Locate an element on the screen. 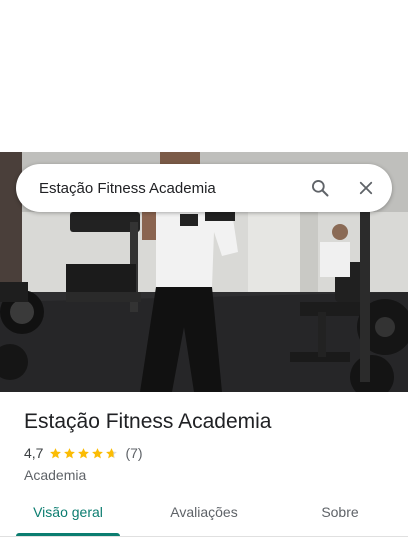  tab-label: Visão geral is located at coordinates (68, 512).